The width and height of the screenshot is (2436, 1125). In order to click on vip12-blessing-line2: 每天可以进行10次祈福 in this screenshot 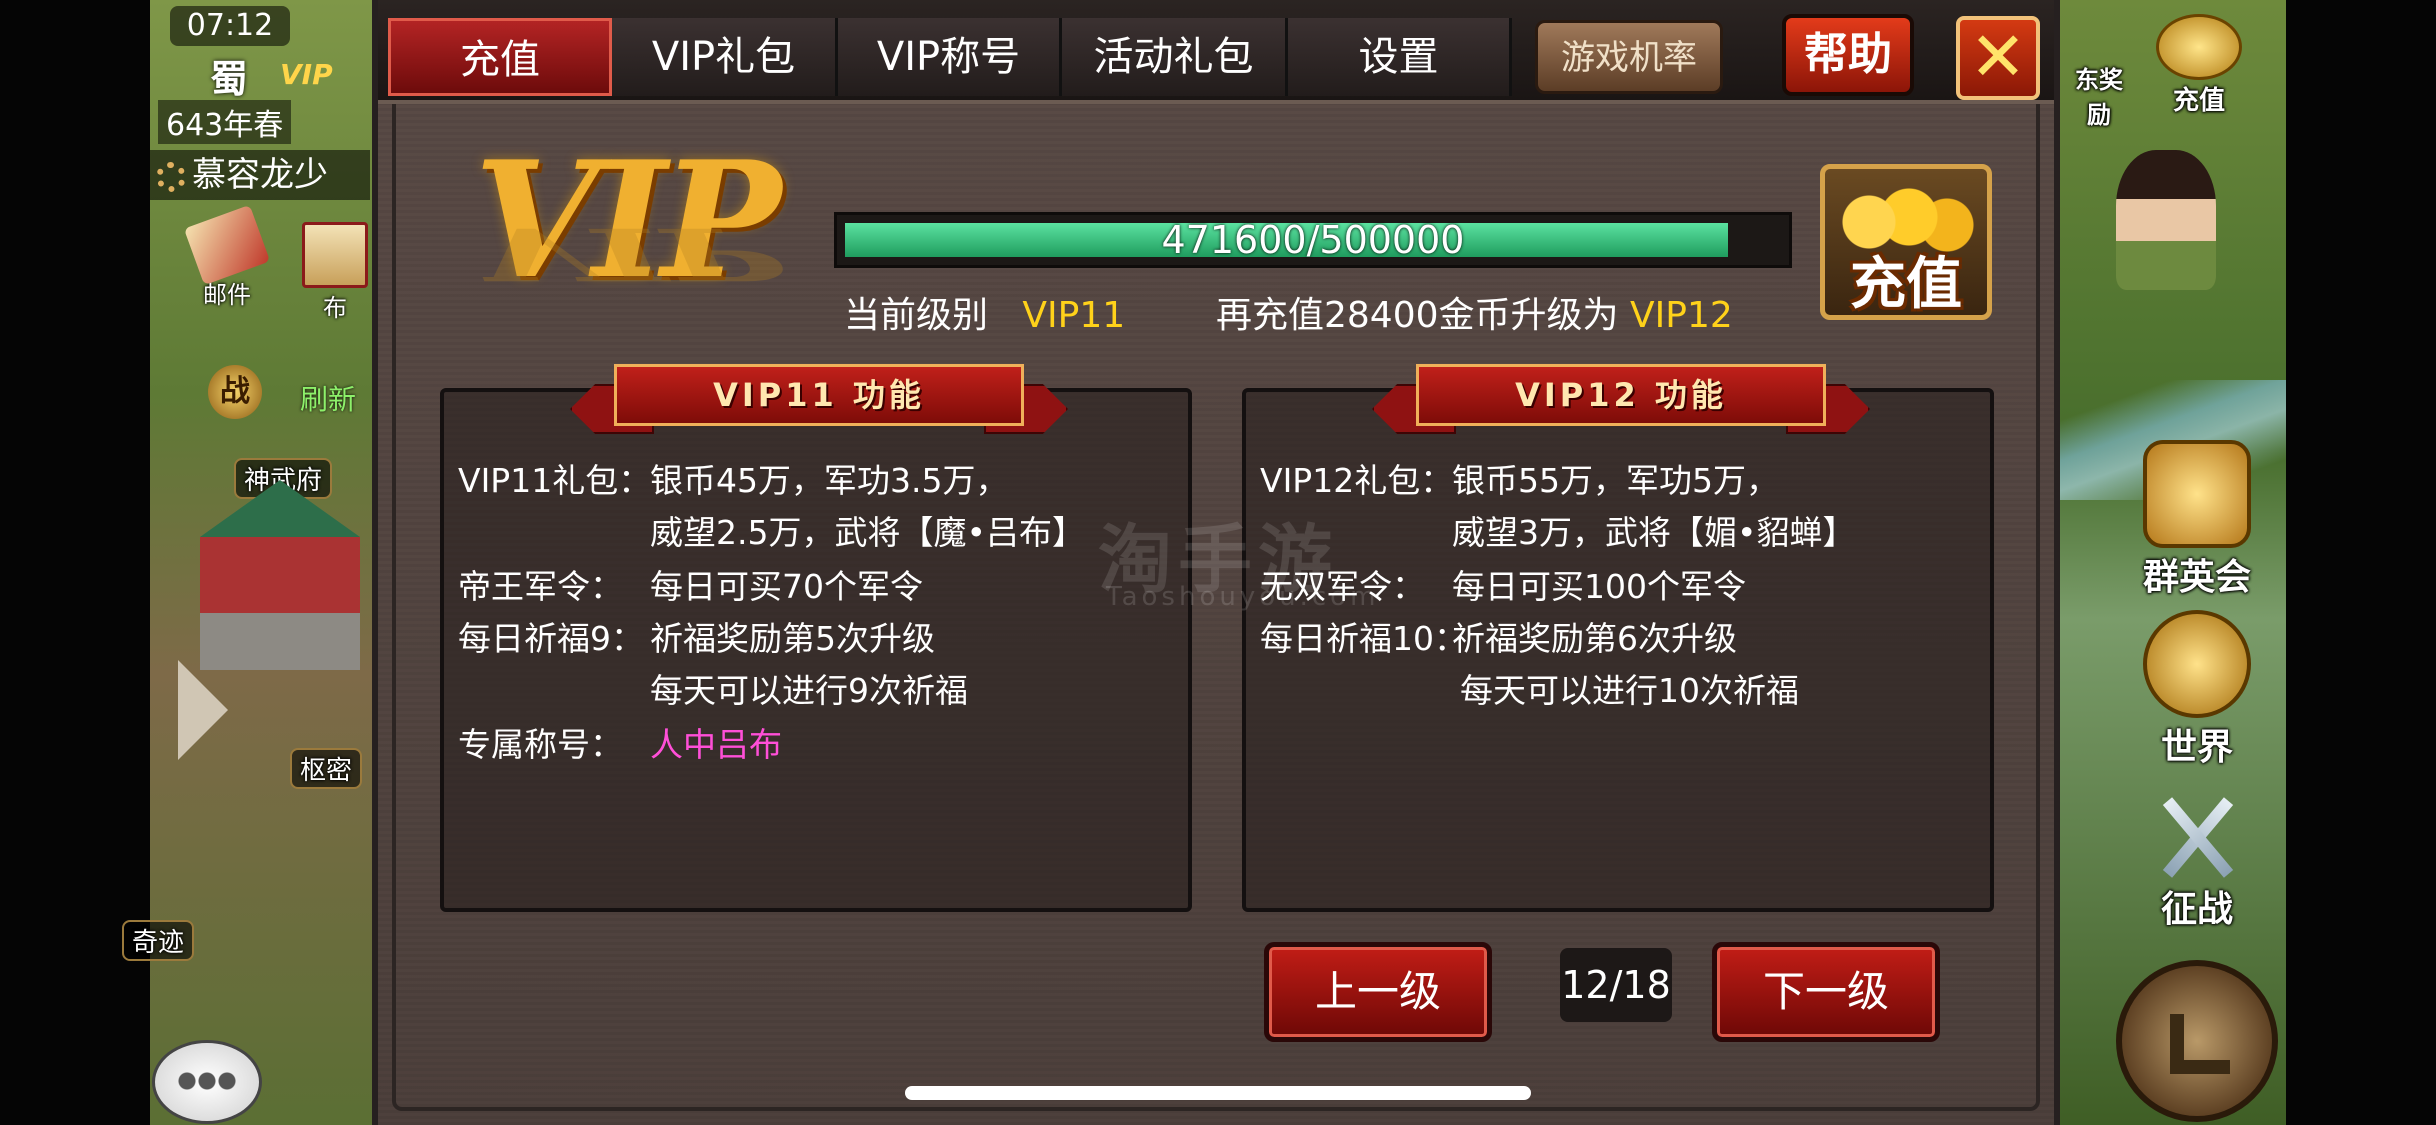, I will do `click(1629, 690)`.